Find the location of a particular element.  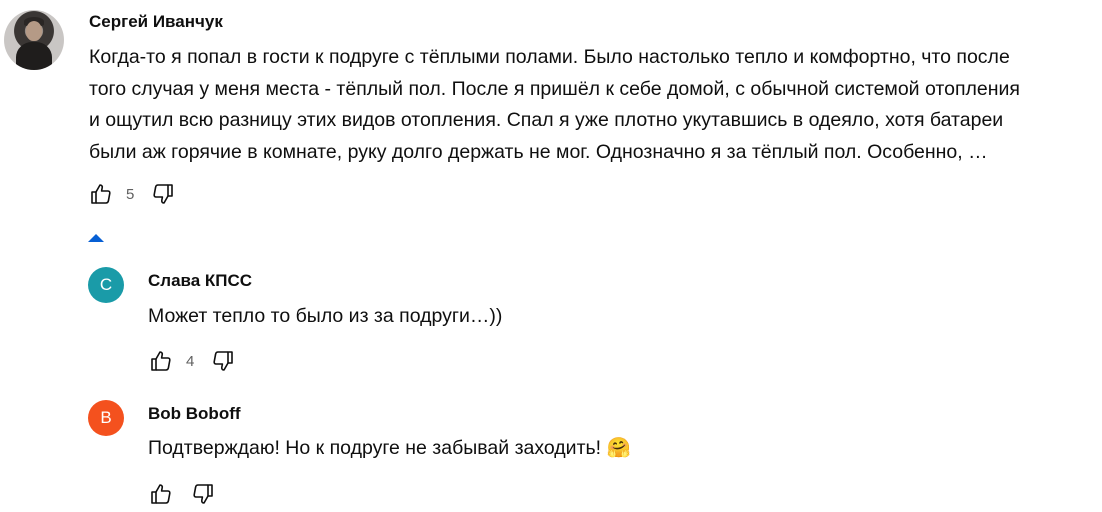

avatar-body is located at coordinates (34, 56).